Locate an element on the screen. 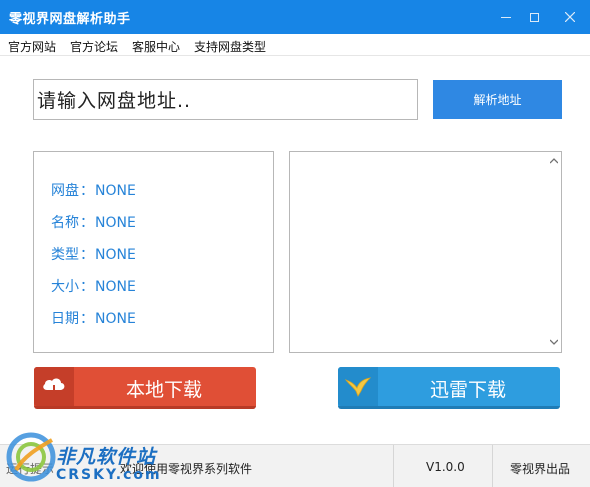 The height and width of the screenshot is (487, 590). scroll-down-button is located at coordinates (554, 342).